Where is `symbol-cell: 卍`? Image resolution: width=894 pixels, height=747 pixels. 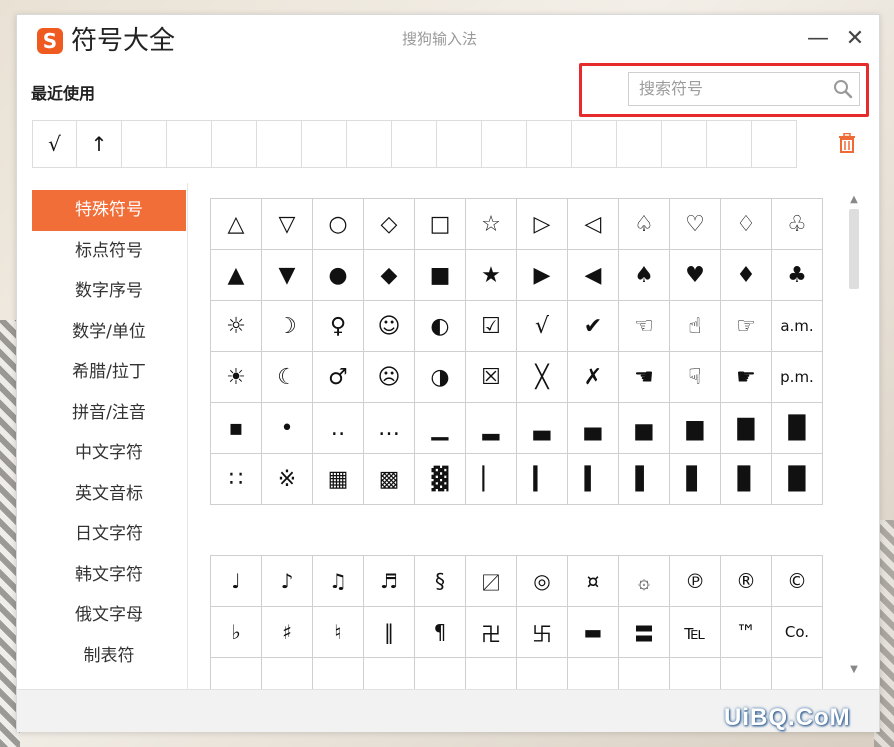 symbol-cell: 卍 is located at coordinates (491, 632).